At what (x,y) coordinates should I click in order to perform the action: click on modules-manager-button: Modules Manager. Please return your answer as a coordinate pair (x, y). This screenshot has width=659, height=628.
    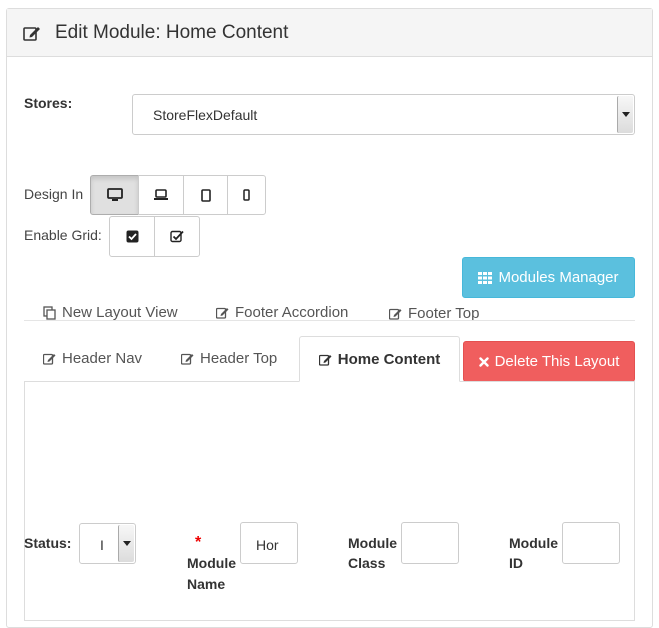
    Looking at the image, I should click on (548, 277).